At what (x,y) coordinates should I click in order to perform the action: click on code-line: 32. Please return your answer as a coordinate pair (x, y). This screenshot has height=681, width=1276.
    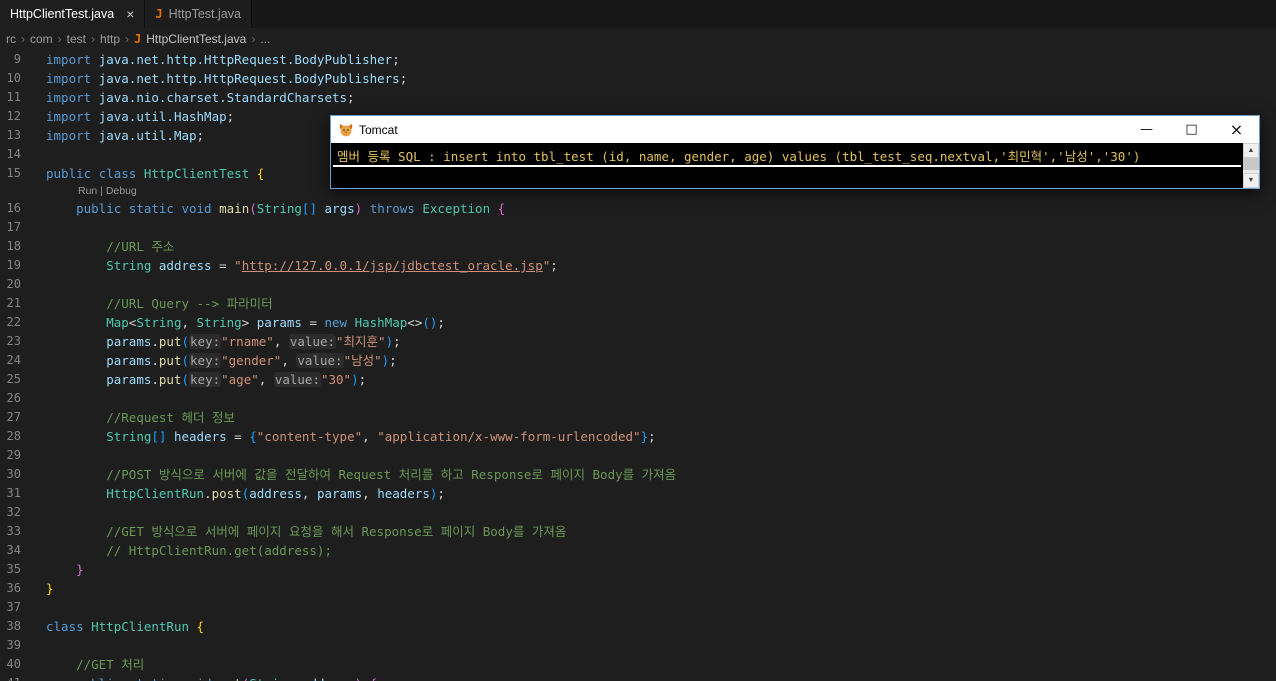
    Looking at the image, I should click on (638, 512).